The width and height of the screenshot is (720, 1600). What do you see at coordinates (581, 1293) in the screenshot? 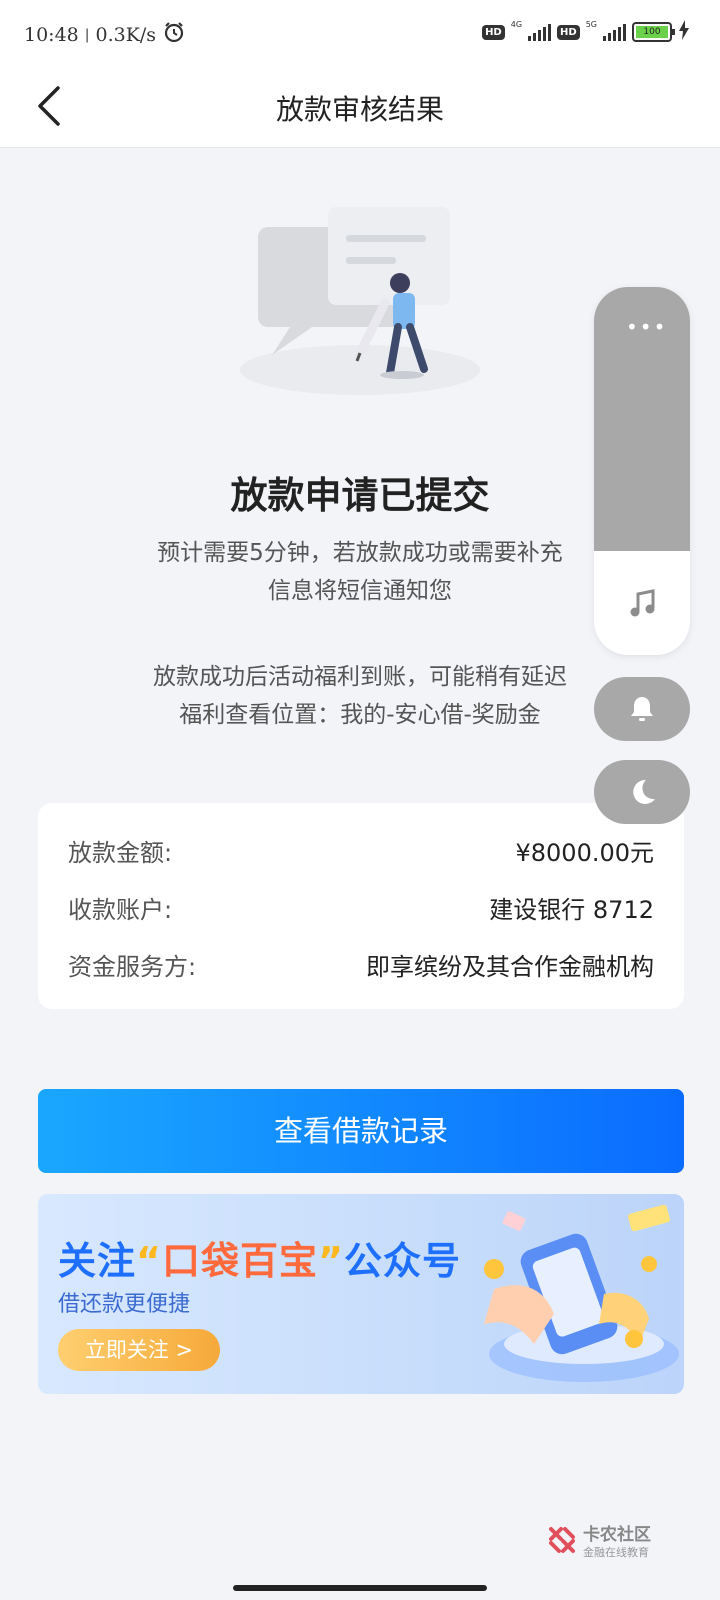
I see `phone-coins-illustration` at bounding box center [581, 1293].